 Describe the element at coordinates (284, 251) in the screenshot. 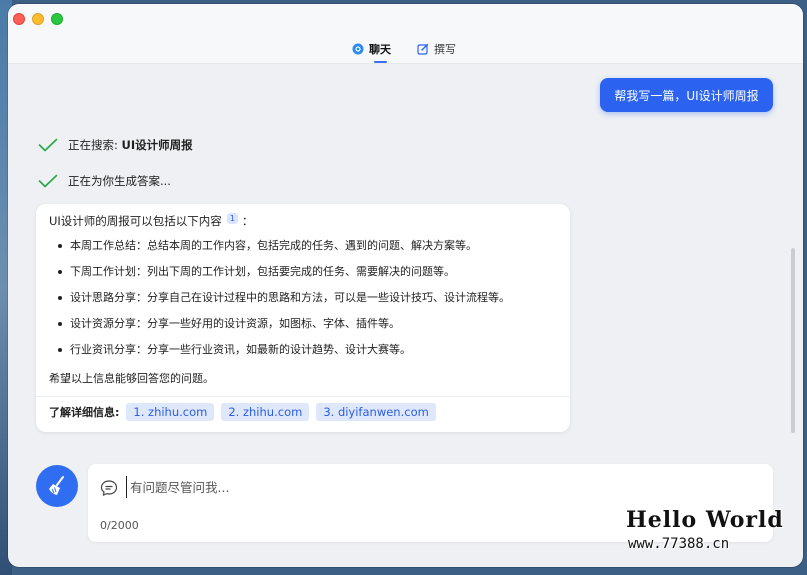

I see `list-item: 本周工作总结：总结本周的工作内容，包括完成的任务、遇到的问题、解决方案等。` at that location.